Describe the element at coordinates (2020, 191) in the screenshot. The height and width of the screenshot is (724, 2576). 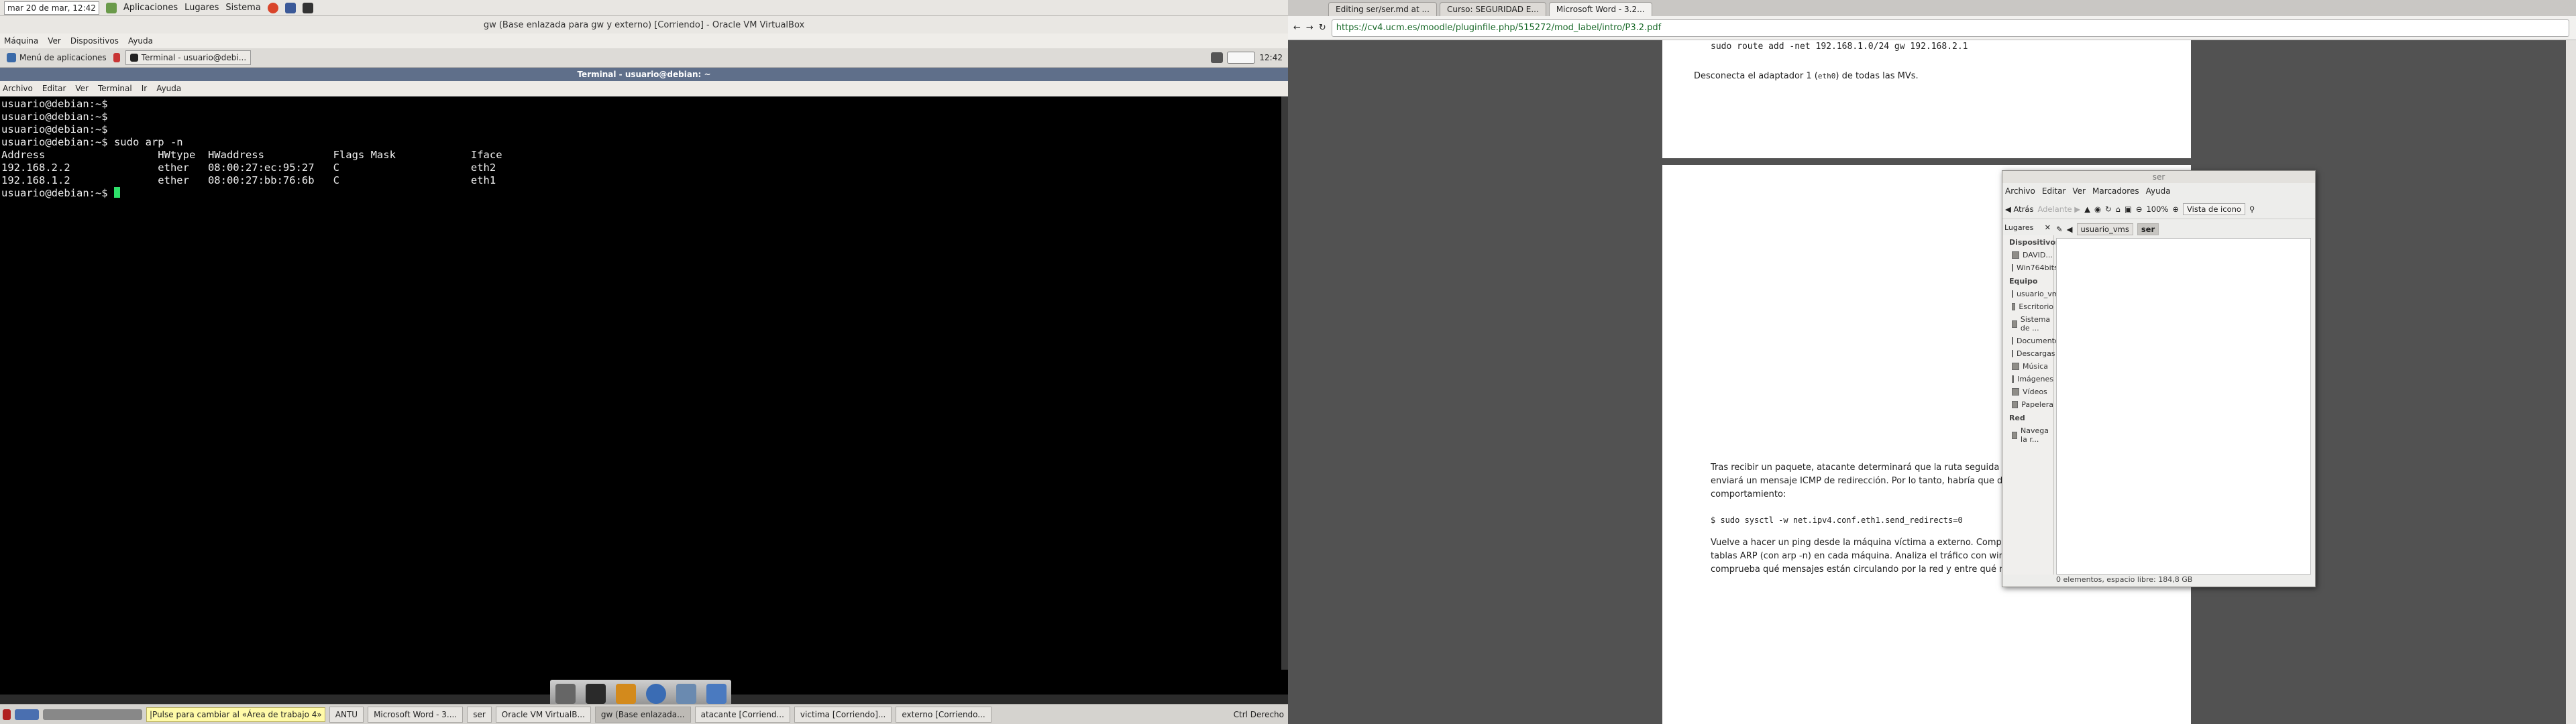
I see `fm-menu-file: Archivo` at that location.